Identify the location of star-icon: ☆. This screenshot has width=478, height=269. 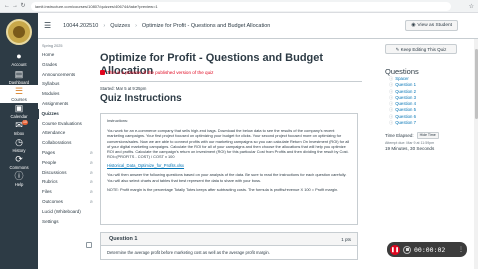
(471, 6).